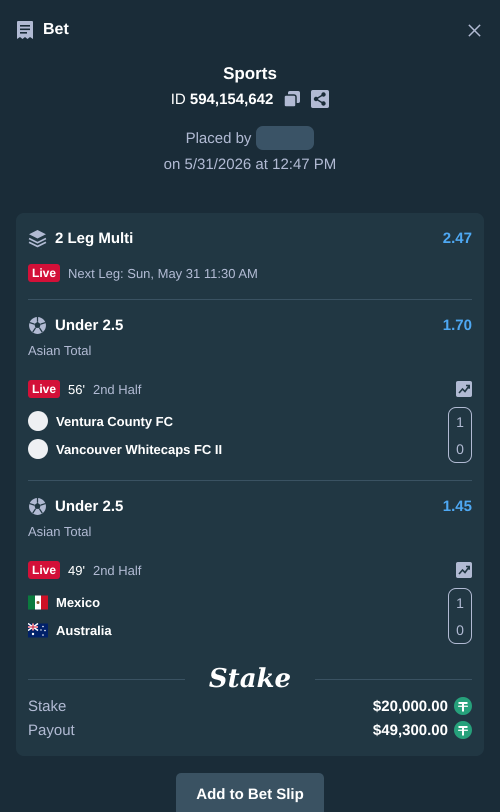  Describe the element at coordinates (76, 570) in the screenshot. I see `match-minute: 49'` at that location.